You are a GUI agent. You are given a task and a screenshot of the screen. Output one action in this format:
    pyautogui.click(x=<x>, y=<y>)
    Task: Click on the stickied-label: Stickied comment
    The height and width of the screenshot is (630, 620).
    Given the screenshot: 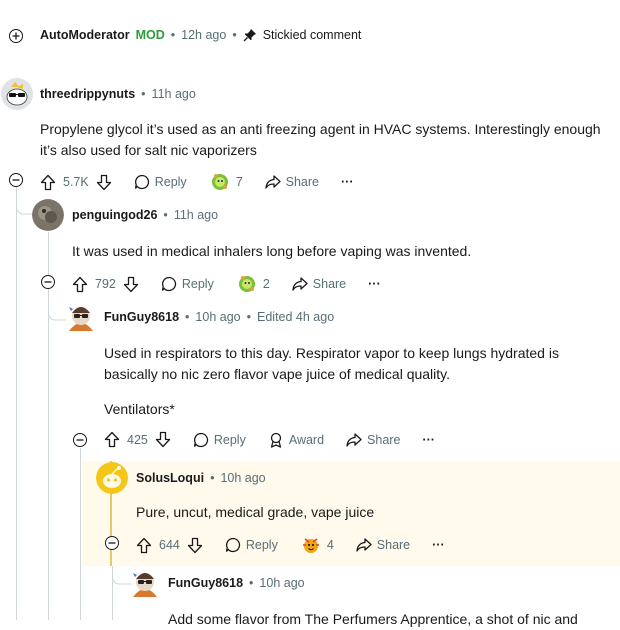 What is the action you would take?
    pyautogui.click(x=312, y=35)
    